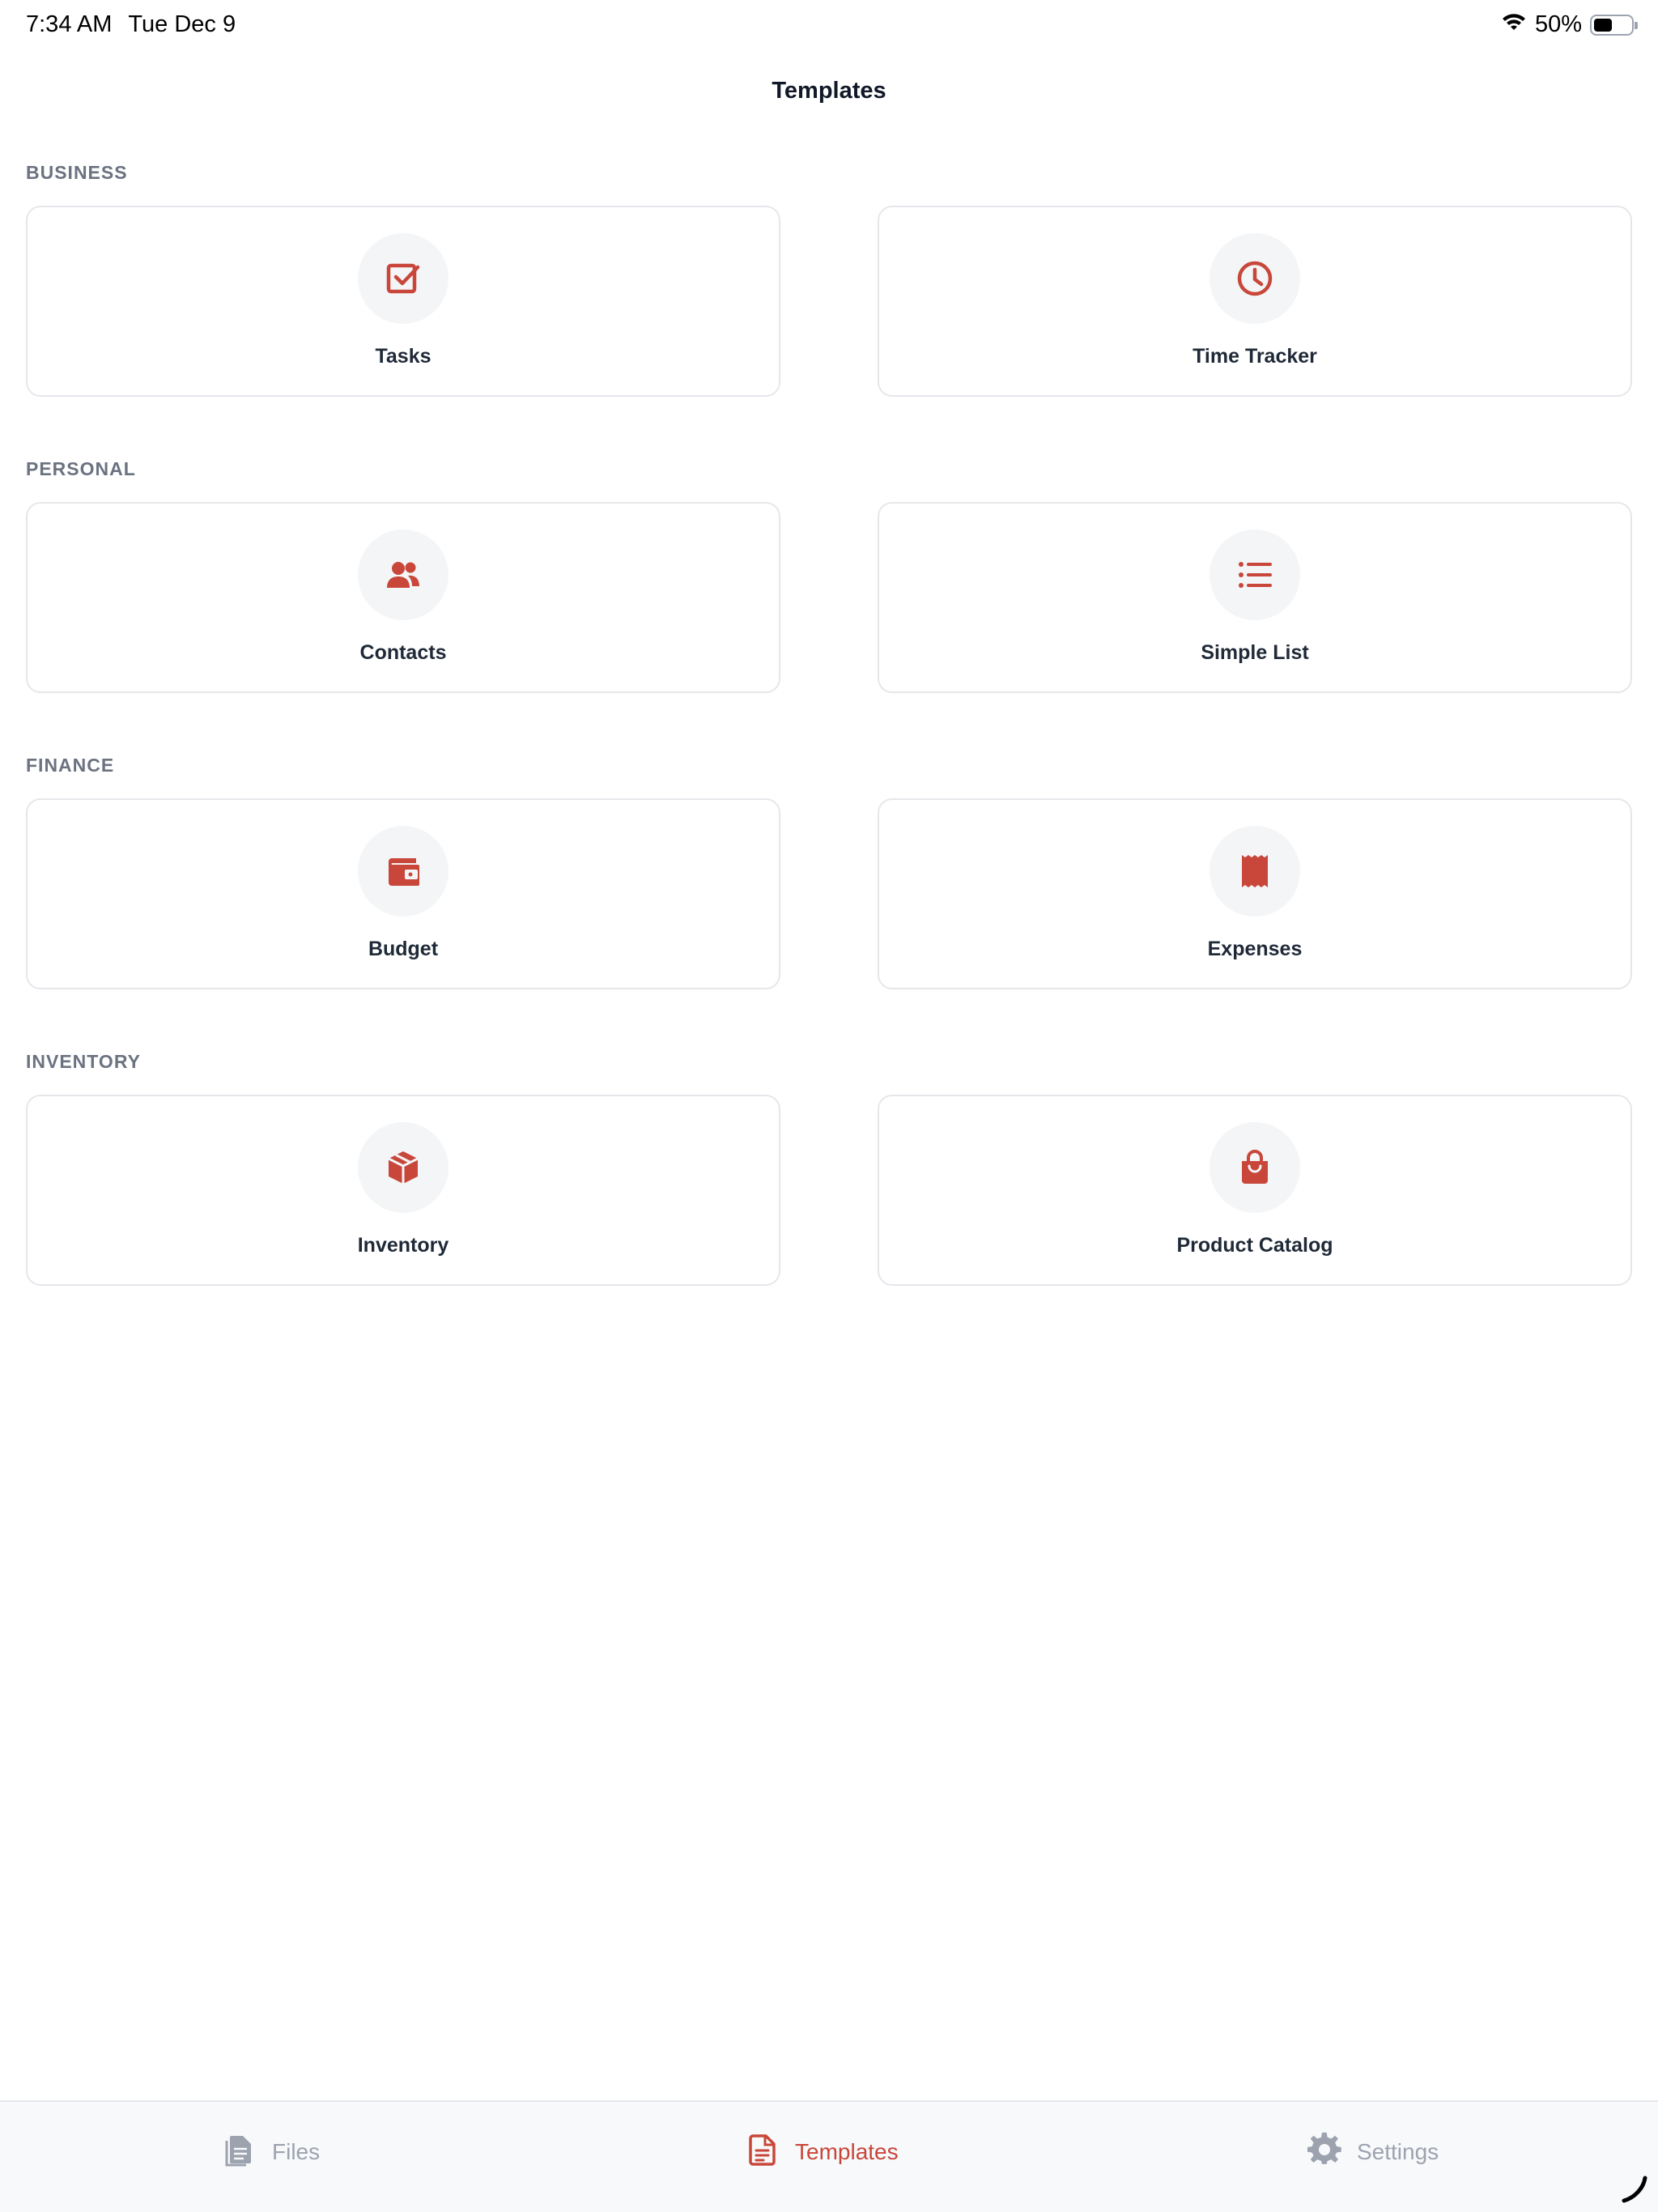  Describe the element at coordinates (239, 2151) in the screenshot. I see `document-icon` at that location.